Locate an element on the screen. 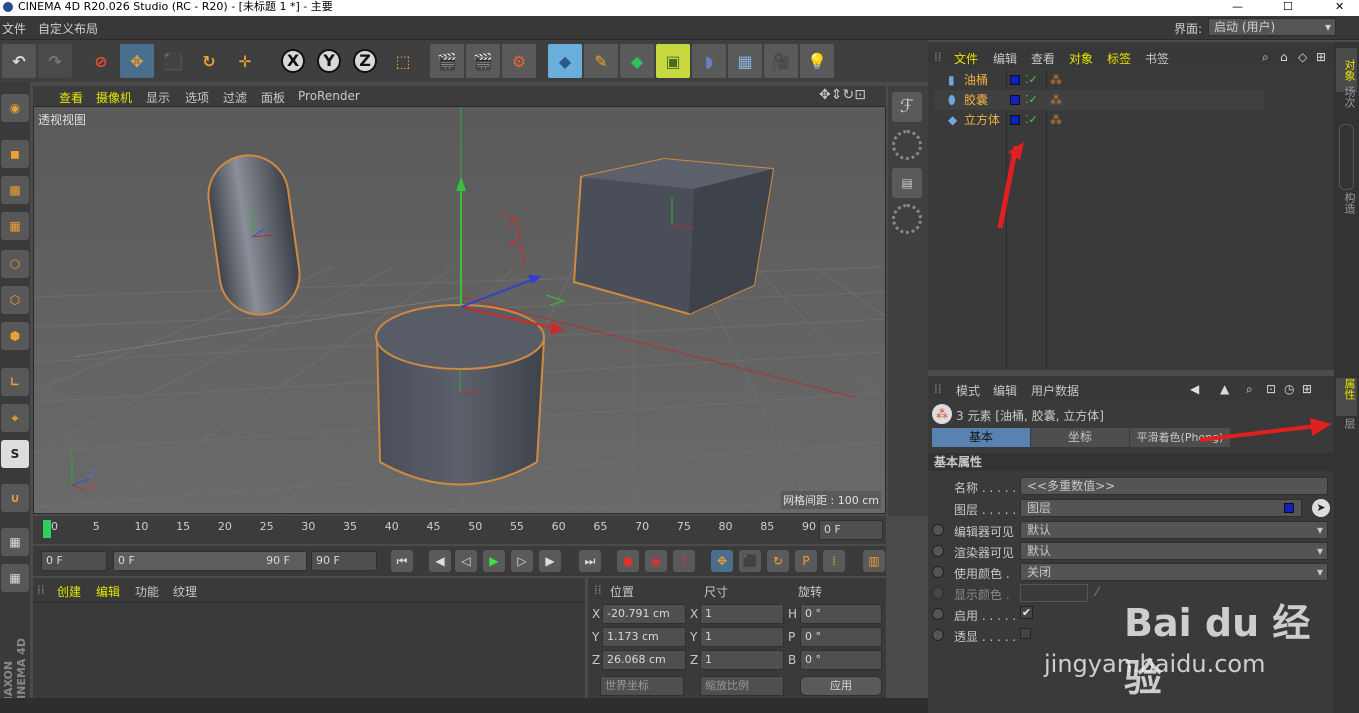 The height and width of the screenshot is (713, 1359). prop-xray-checkbox is located at coordinates (1025, 633).